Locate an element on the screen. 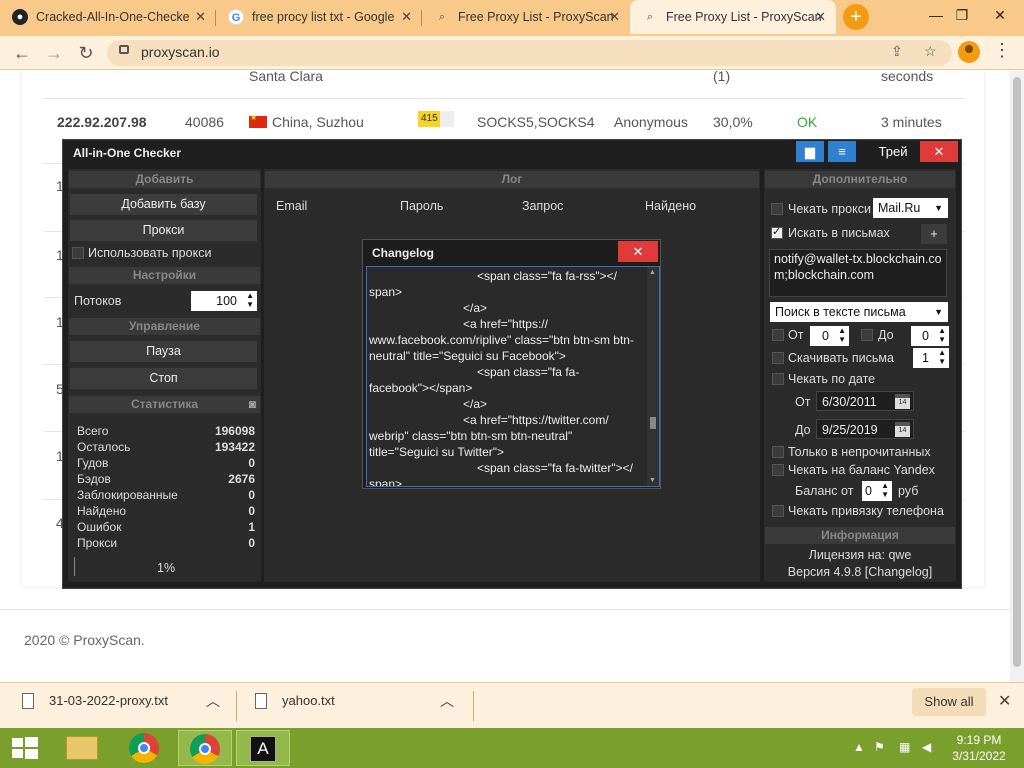  from-stepper: 0 ▲ ▼ is located at coordinates (829, 336).